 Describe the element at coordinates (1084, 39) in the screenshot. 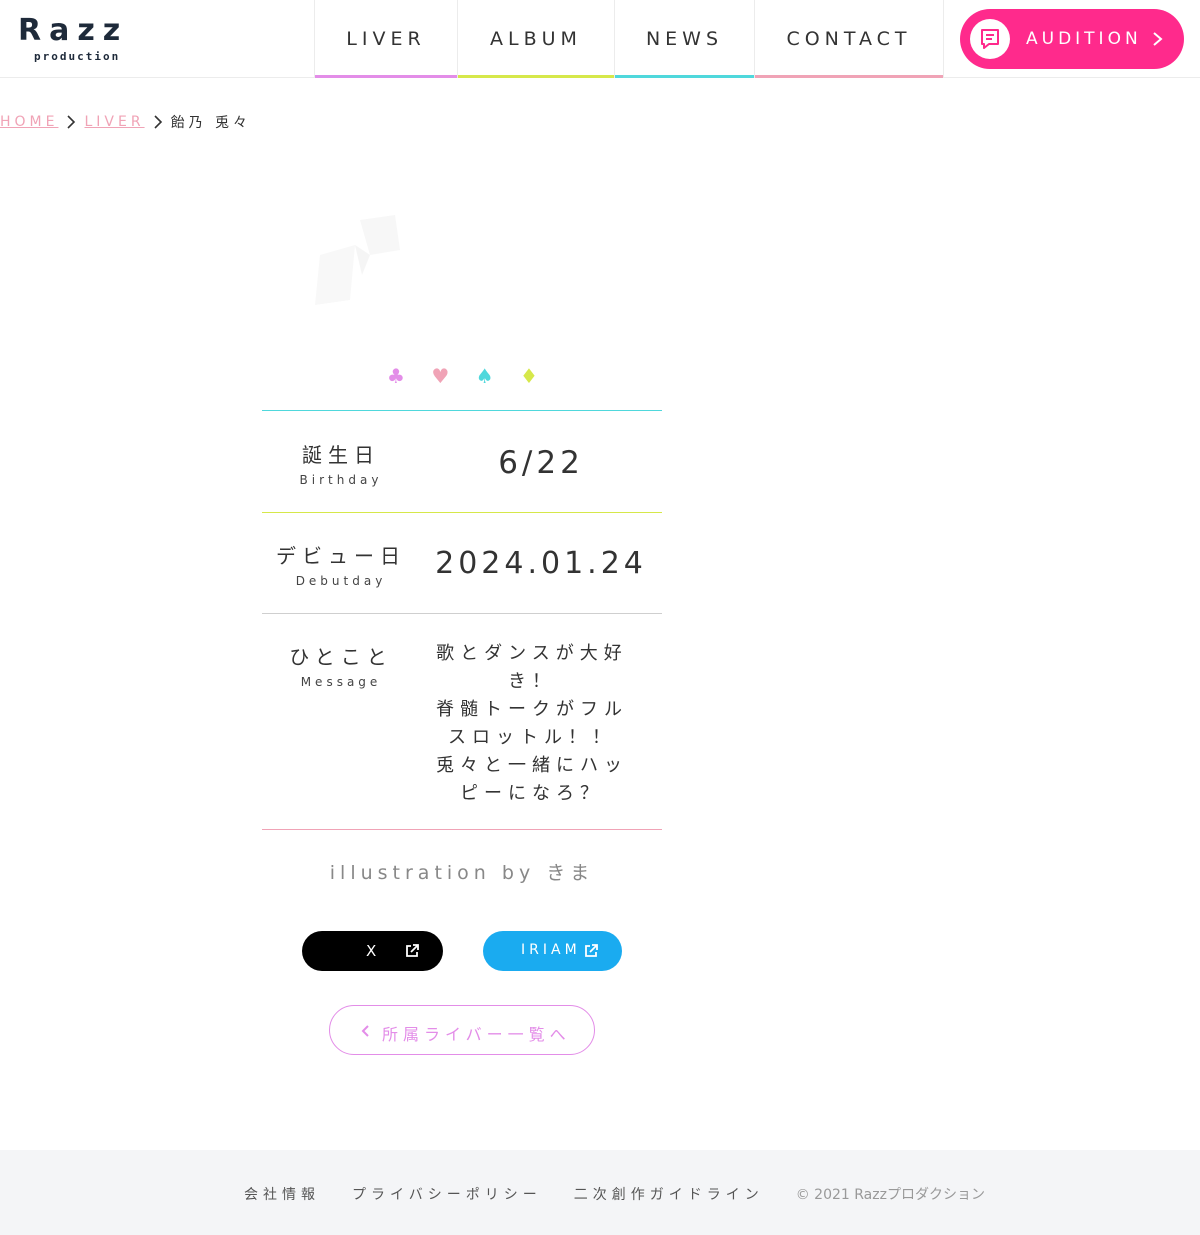

I see `audition-label: AUDITION` at that location.